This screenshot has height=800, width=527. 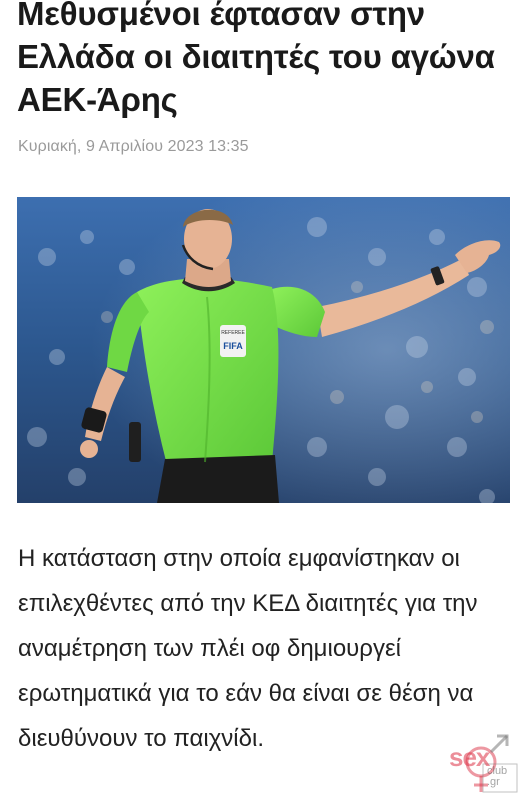 I want to click on site-watermark: sex club .gr, so click(x=480, y=761).